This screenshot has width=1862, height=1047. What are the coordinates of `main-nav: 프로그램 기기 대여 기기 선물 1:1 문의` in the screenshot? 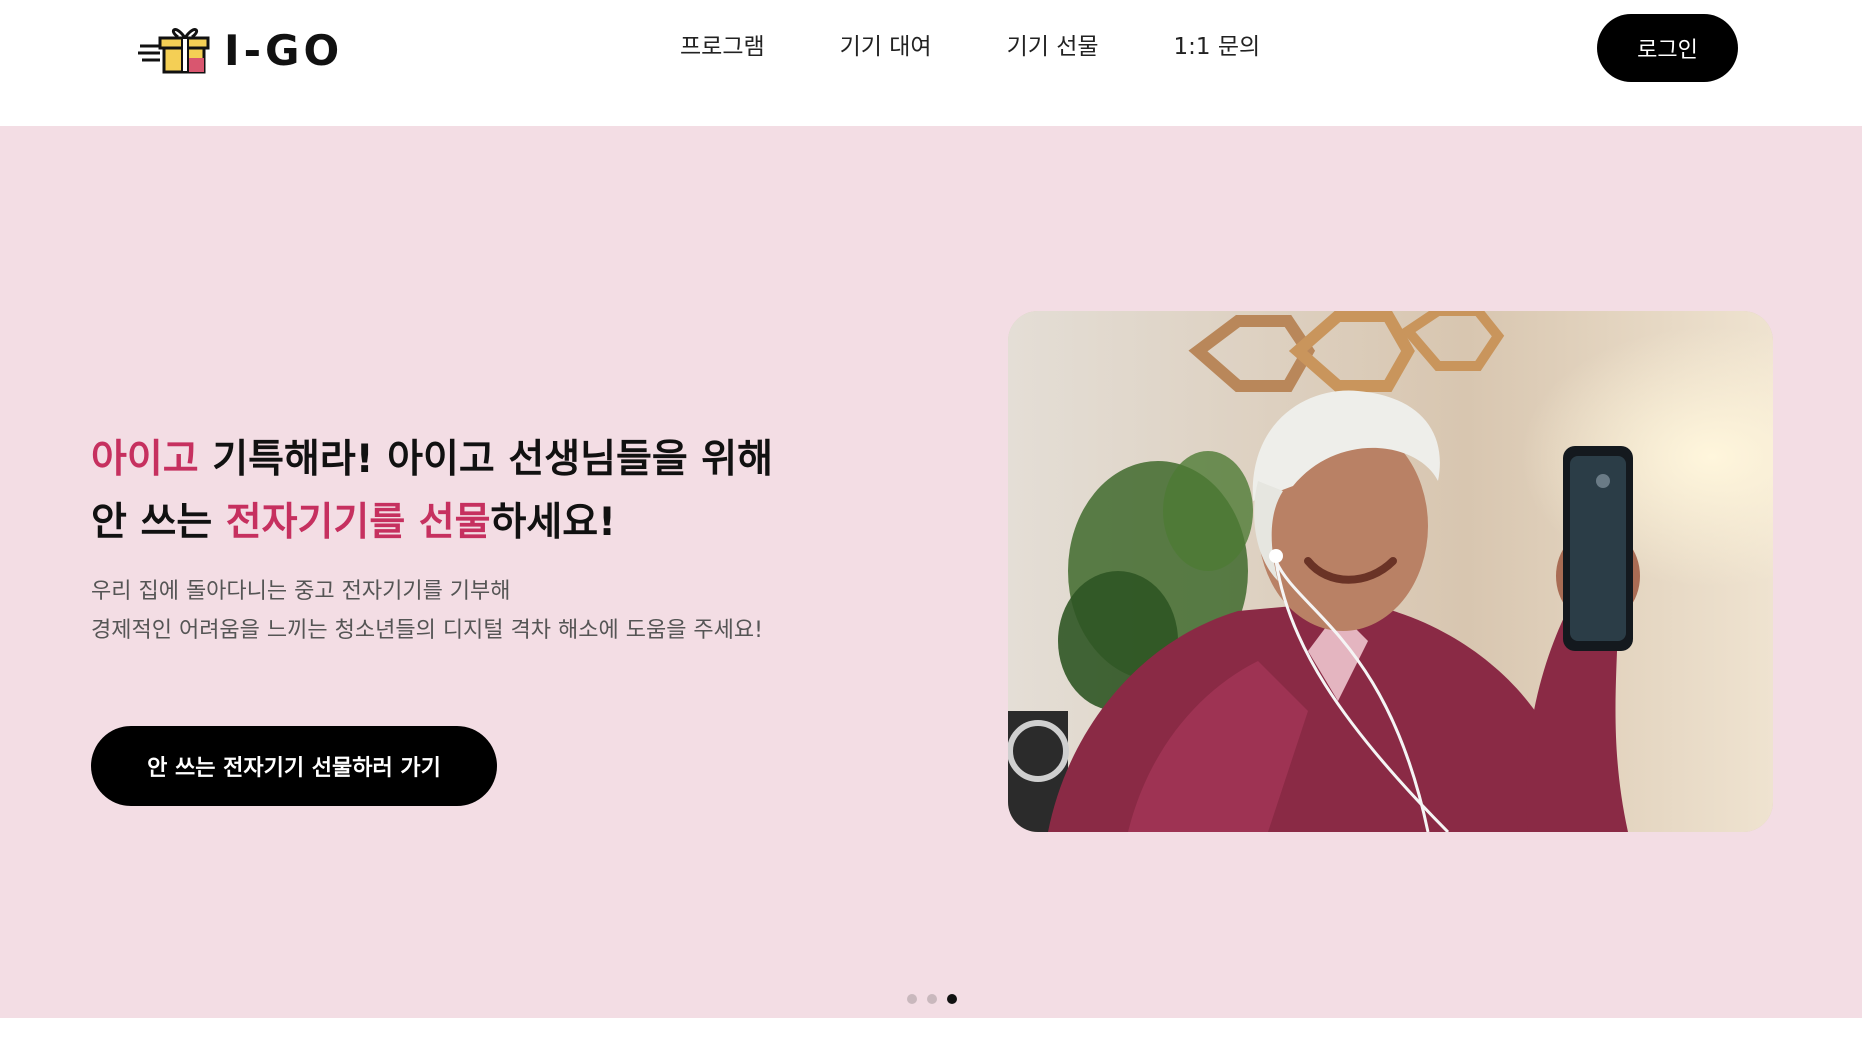 It's located at (1007, 47).